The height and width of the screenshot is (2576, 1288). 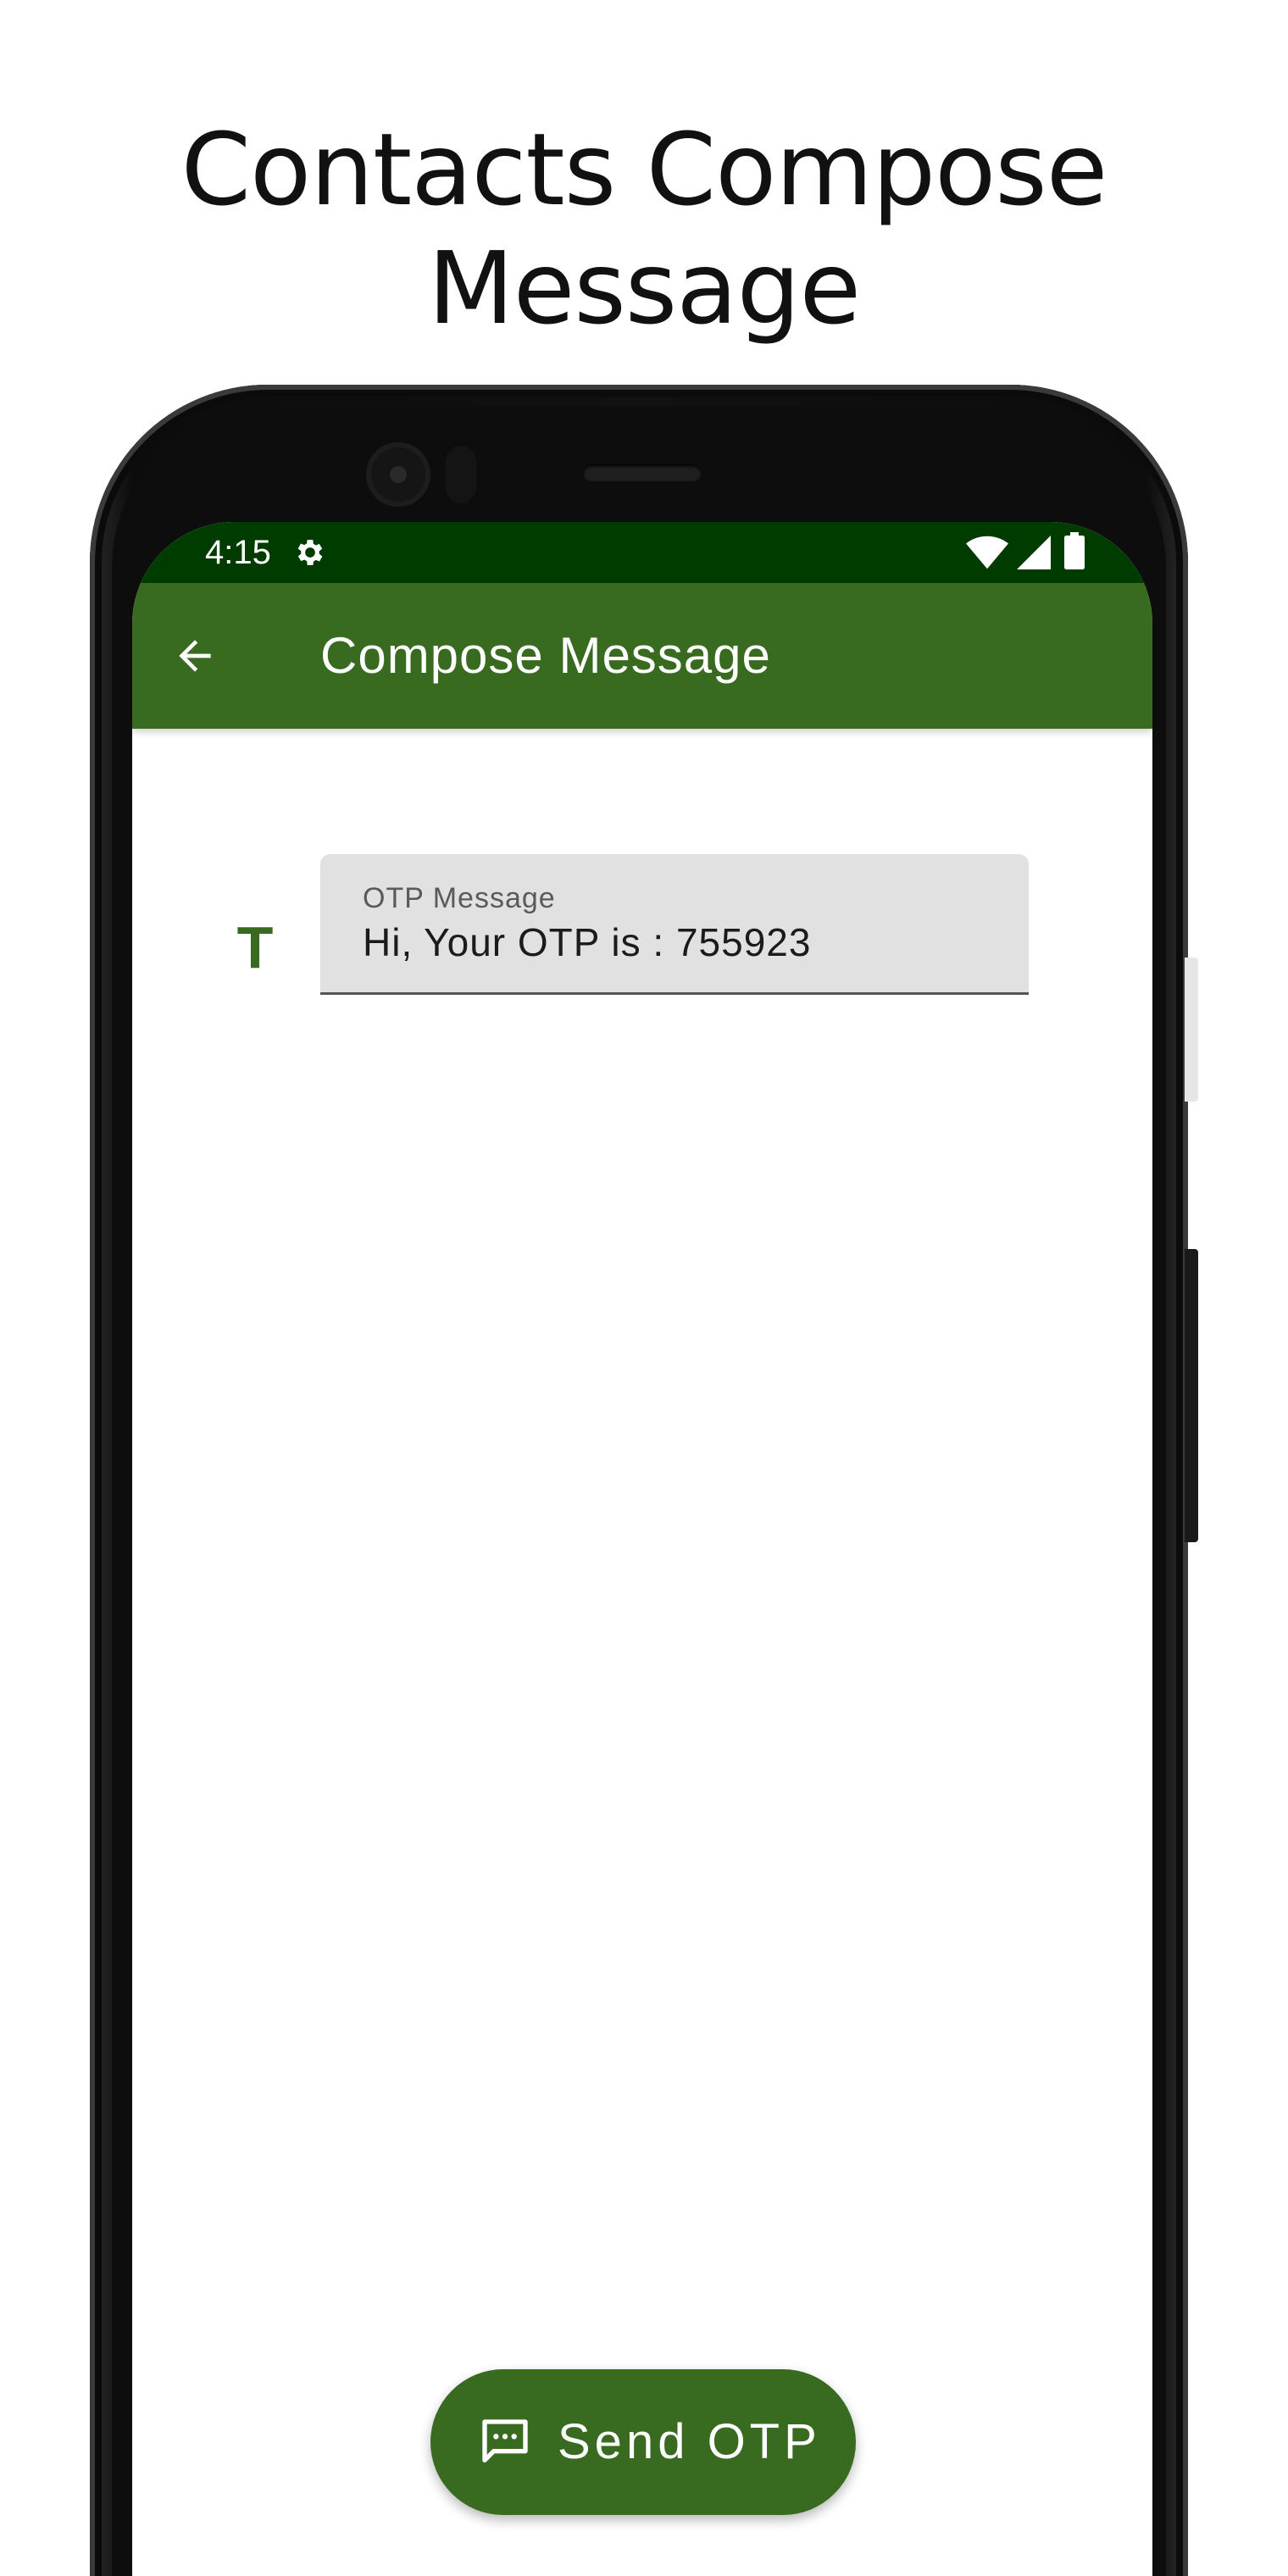 I want to click on promo-title-line-1: Contacts Compose, so click(x=644, y=169).